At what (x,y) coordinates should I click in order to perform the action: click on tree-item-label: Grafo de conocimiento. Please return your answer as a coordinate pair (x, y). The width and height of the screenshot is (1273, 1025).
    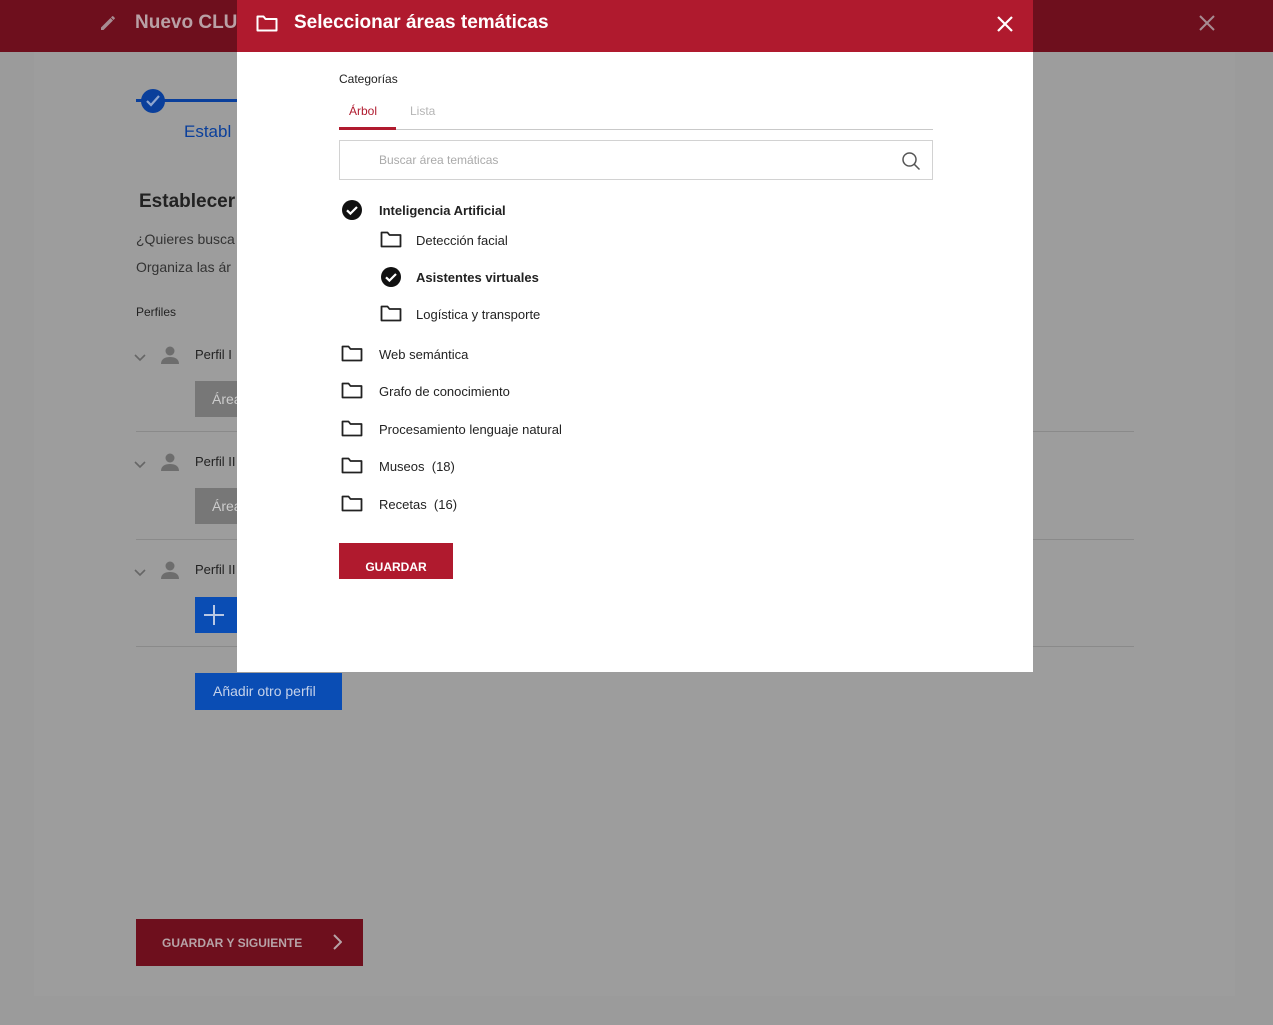
    Looking at the image, I should click on (444, 391).